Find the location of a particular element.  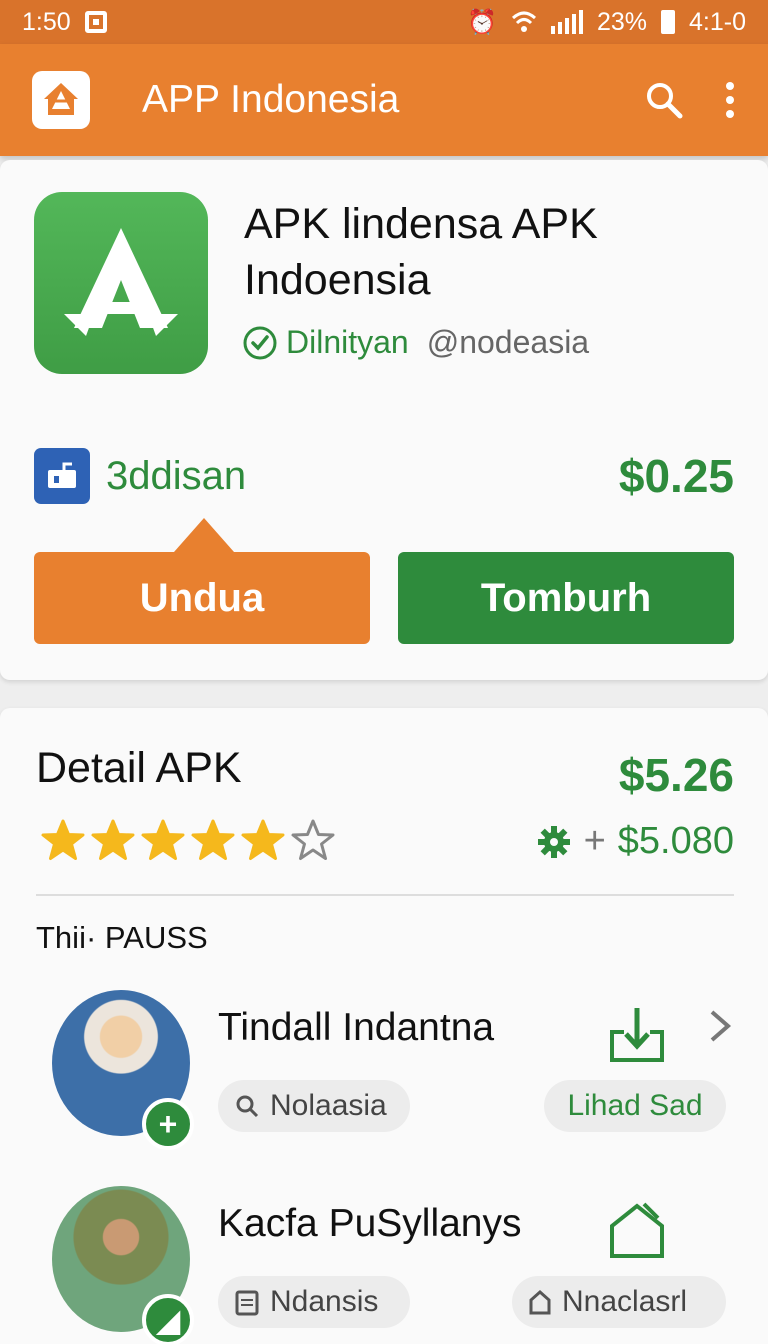

developer-row: 3ddisan $0.25 is located at coordinates (384, 476).